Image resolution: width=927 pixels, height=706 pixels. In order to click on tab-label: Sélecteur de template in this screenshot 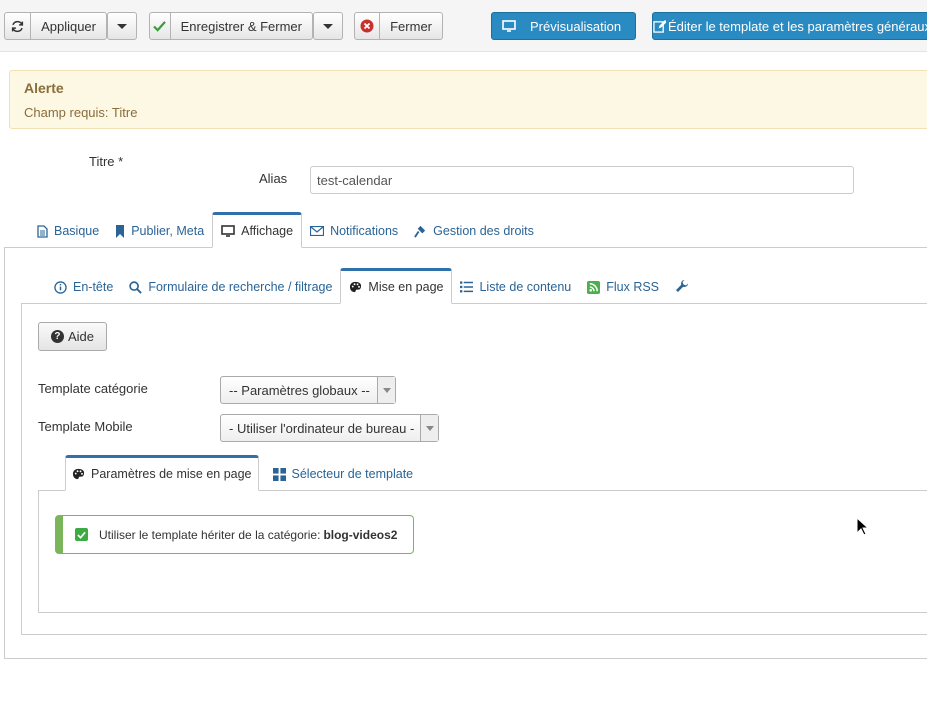, I will do `click(352, 474)`.